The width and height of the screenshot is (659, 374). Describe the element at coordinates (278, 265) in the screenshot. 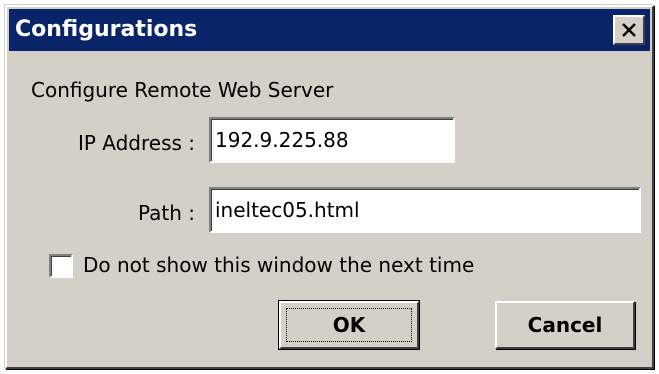

I see `do-not-show-label: Do not show this window the next time` at that location.